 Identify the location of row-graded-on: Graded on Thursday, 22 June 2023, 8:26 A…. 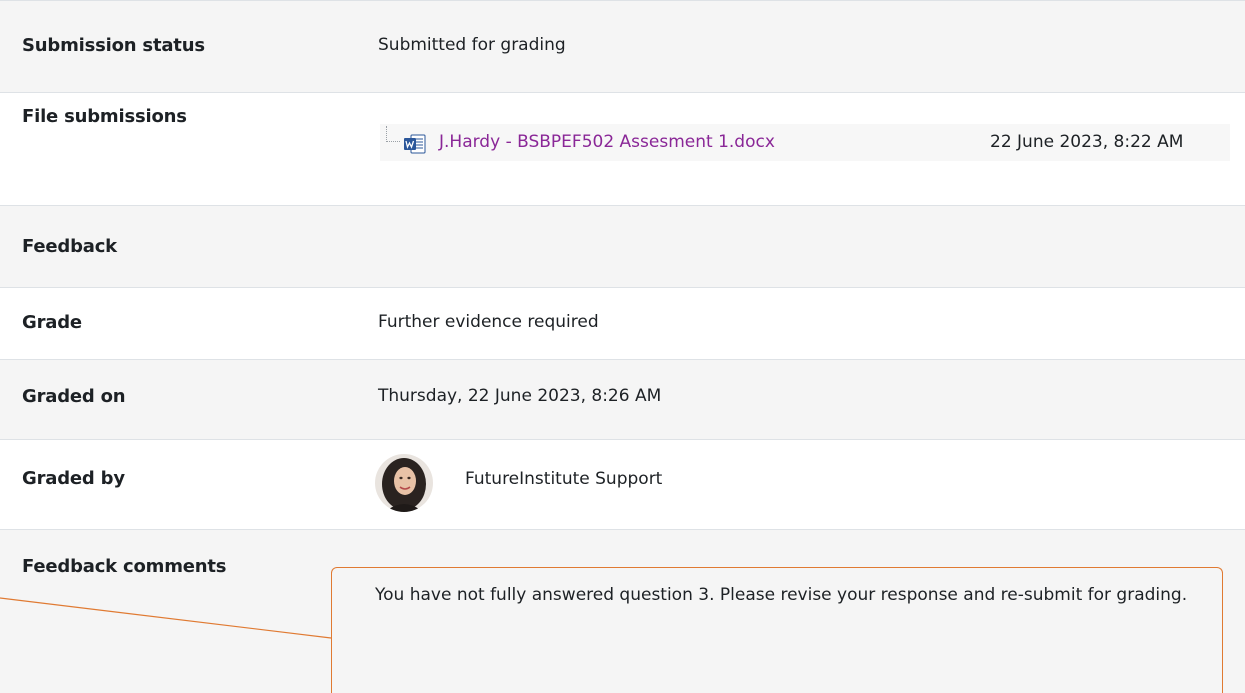
(622, 399).